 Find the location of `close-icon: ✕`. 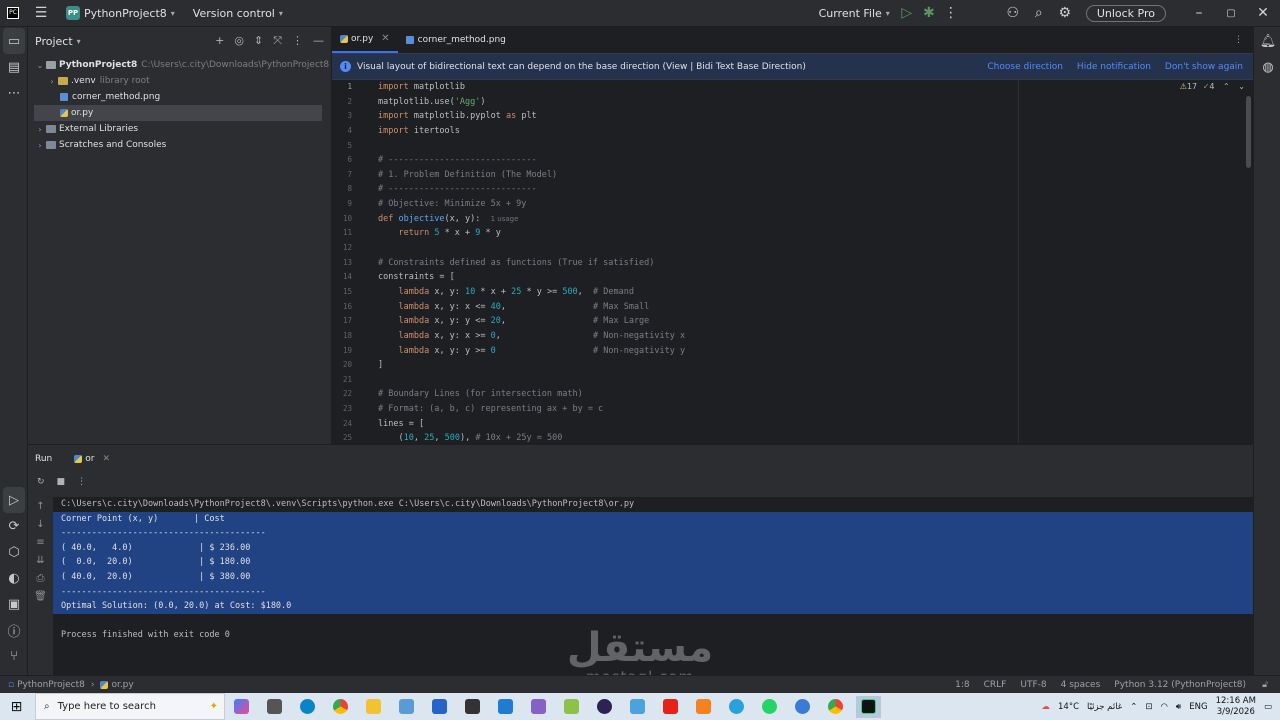

close-icon: ✕ is located at coordinates (1263, 13).